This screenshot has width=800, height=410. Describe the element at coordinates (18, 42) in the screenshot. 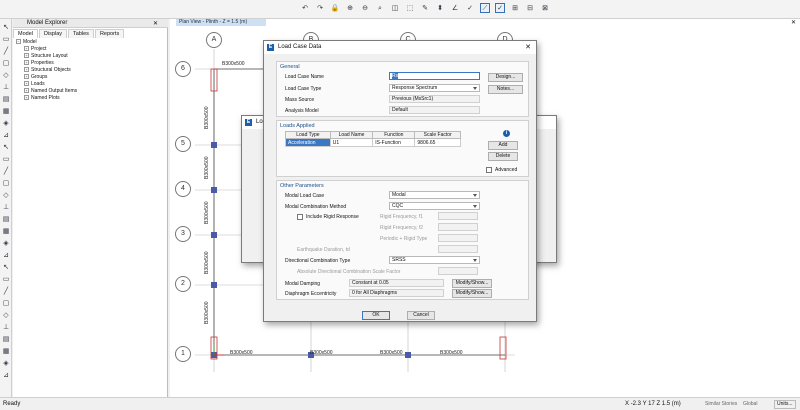

I see `collapse-icon: −` at that location.